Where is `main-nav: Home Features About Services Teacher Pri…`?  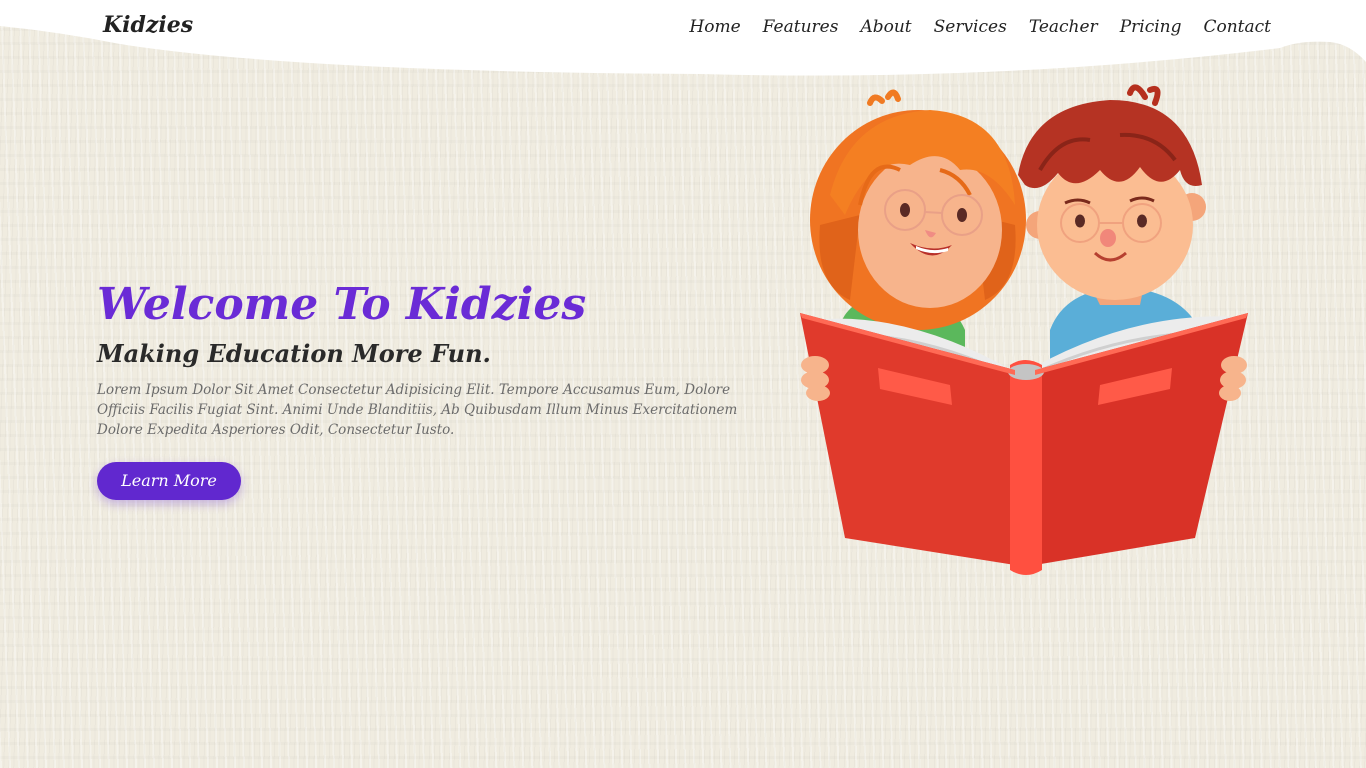
main-nav: Home Features About Services Teacher Pri… is located at coordinates (980, 27).